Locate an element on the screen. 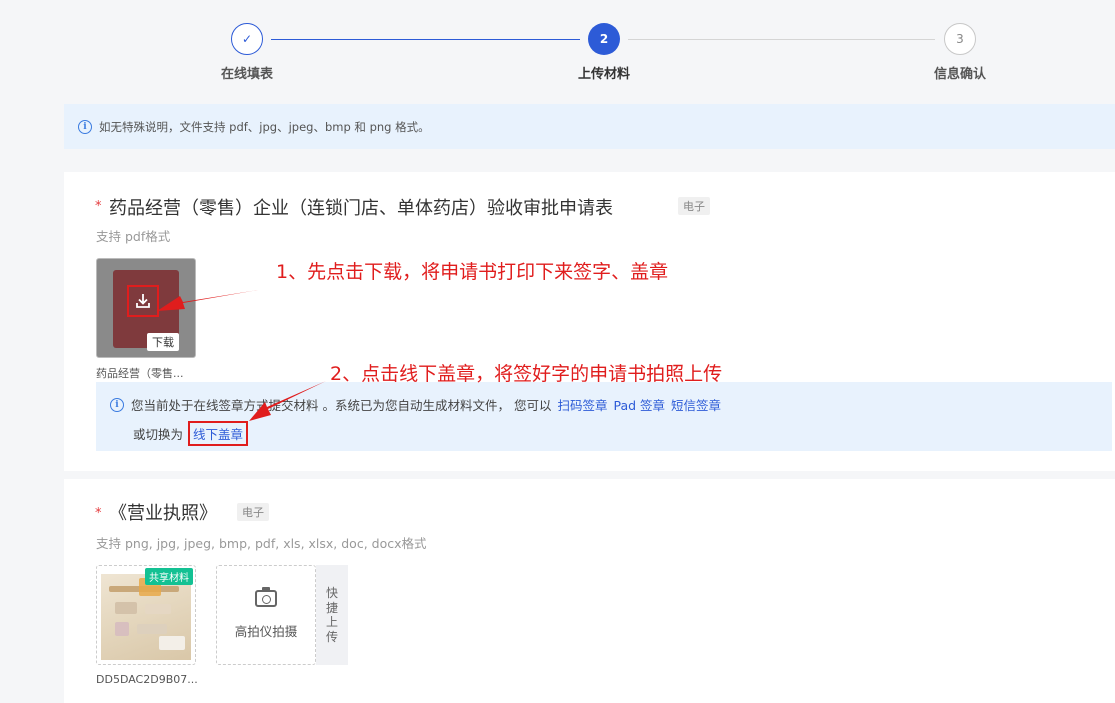 The width and height of the screenshot is (1115, 703). quick-upload-button: 快 捷 上 传 is located at coordinates (332, 615).